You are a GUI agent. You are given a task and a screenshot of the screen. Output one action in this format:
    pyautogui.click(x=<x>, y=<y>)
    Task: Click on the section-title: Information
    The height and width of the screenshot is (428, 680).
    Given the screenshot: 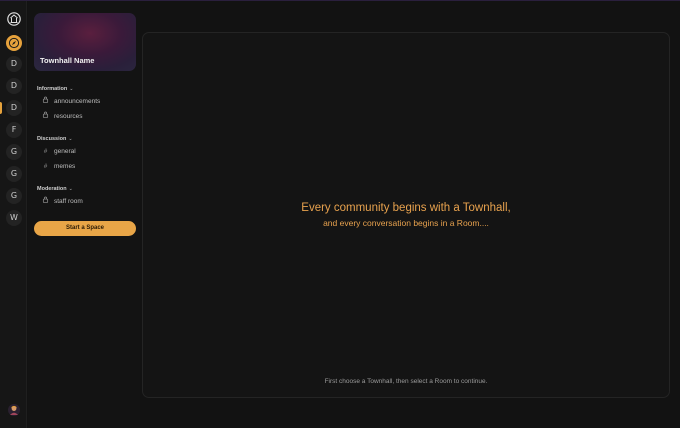 What is the action you would take?
    pyautogui.click(x=52, y=89)
    